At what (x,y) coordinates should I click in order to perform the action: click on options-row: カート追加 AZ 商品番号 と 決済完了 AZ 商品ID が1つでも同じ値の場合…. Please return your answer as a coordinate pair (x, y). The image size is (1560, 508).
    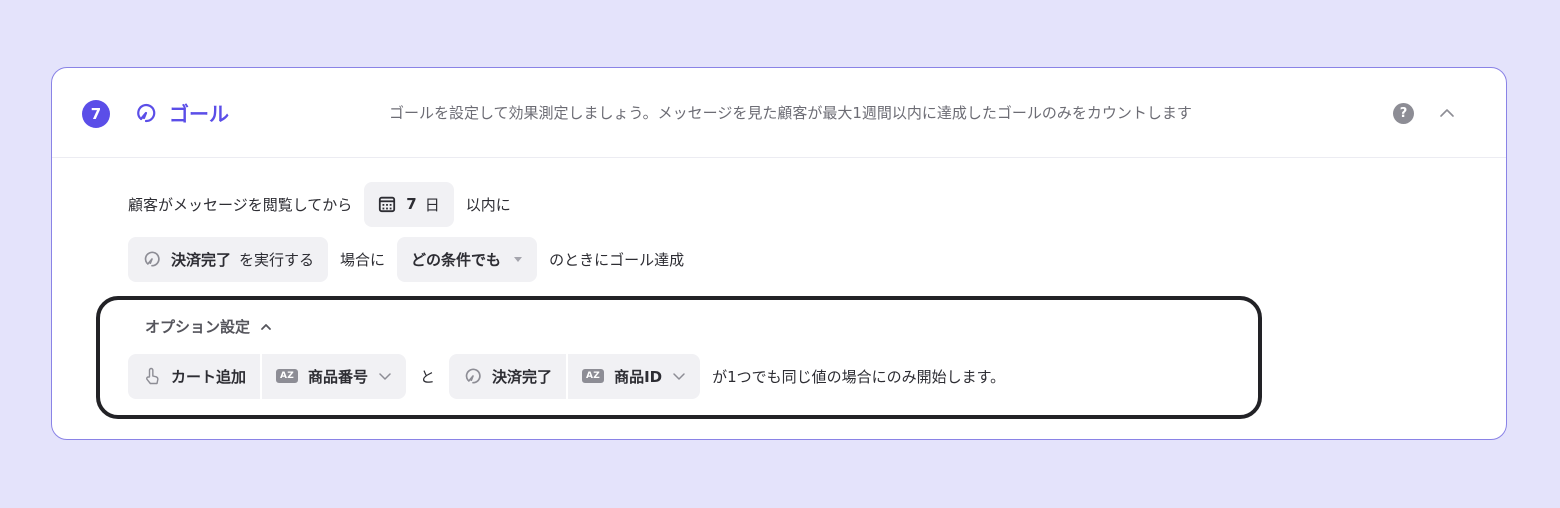
    Looking at the image, I should click on (566, 376).